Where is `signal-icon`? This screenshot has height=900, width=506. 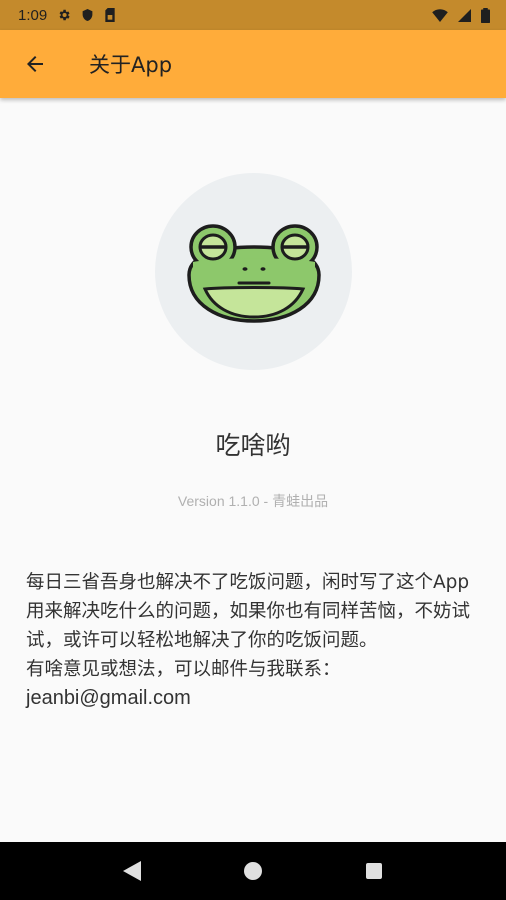
signal-icon is located at coordinates (464, 15).